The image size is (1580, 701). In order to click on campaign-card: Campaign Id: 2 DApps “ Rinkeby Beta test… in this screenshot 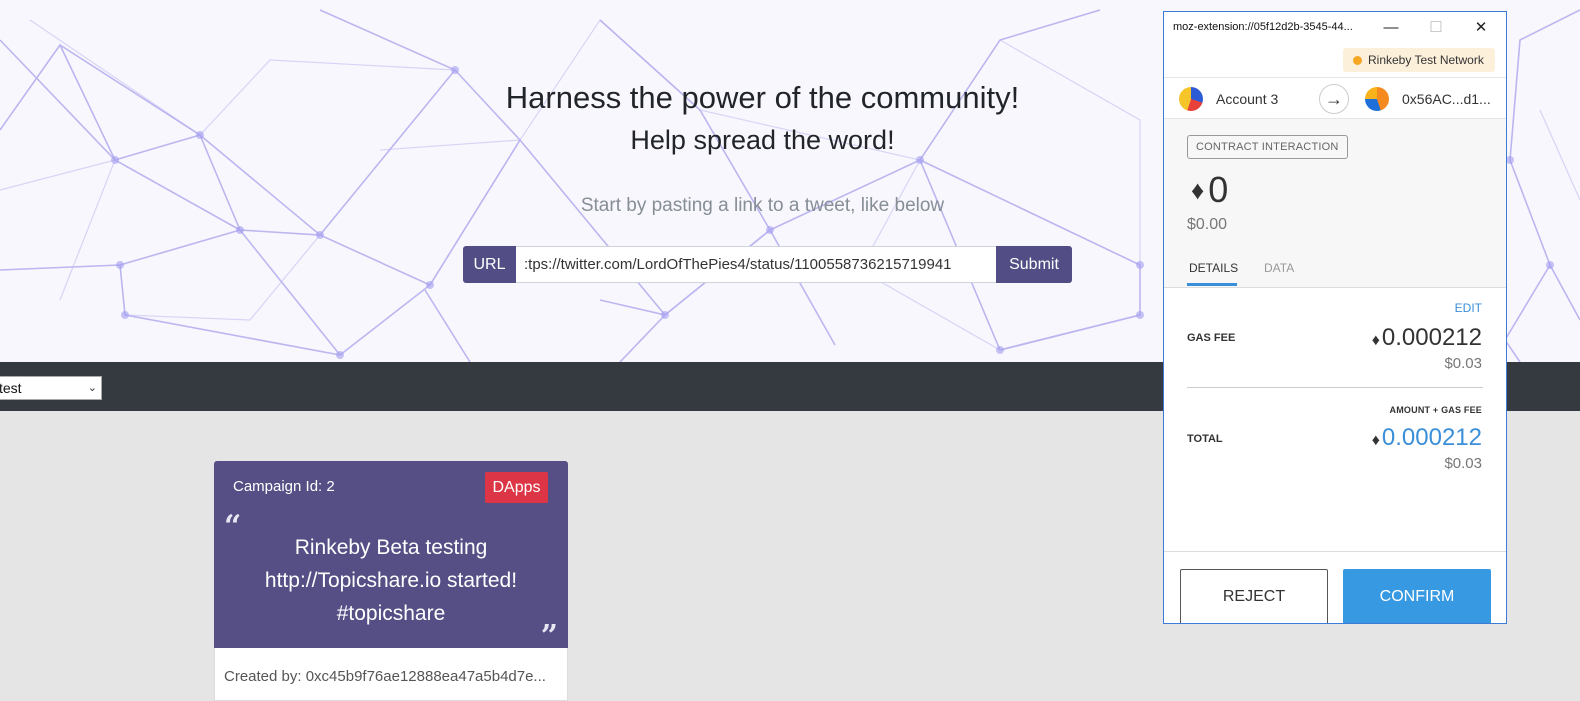, I will do `click(391, 581)`.